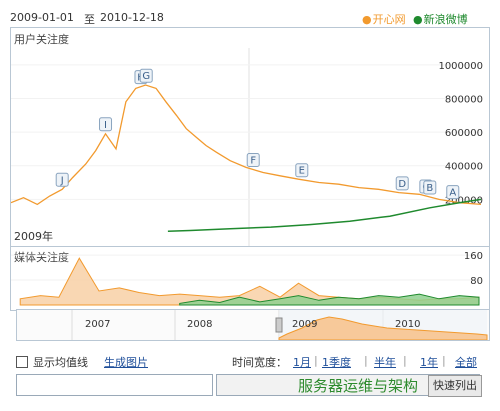 This screenshot has height=411, width=500. Describe the element at coordinates (42, 17) in the screenshot. I see `start-date: 2009-01-01` at that location.